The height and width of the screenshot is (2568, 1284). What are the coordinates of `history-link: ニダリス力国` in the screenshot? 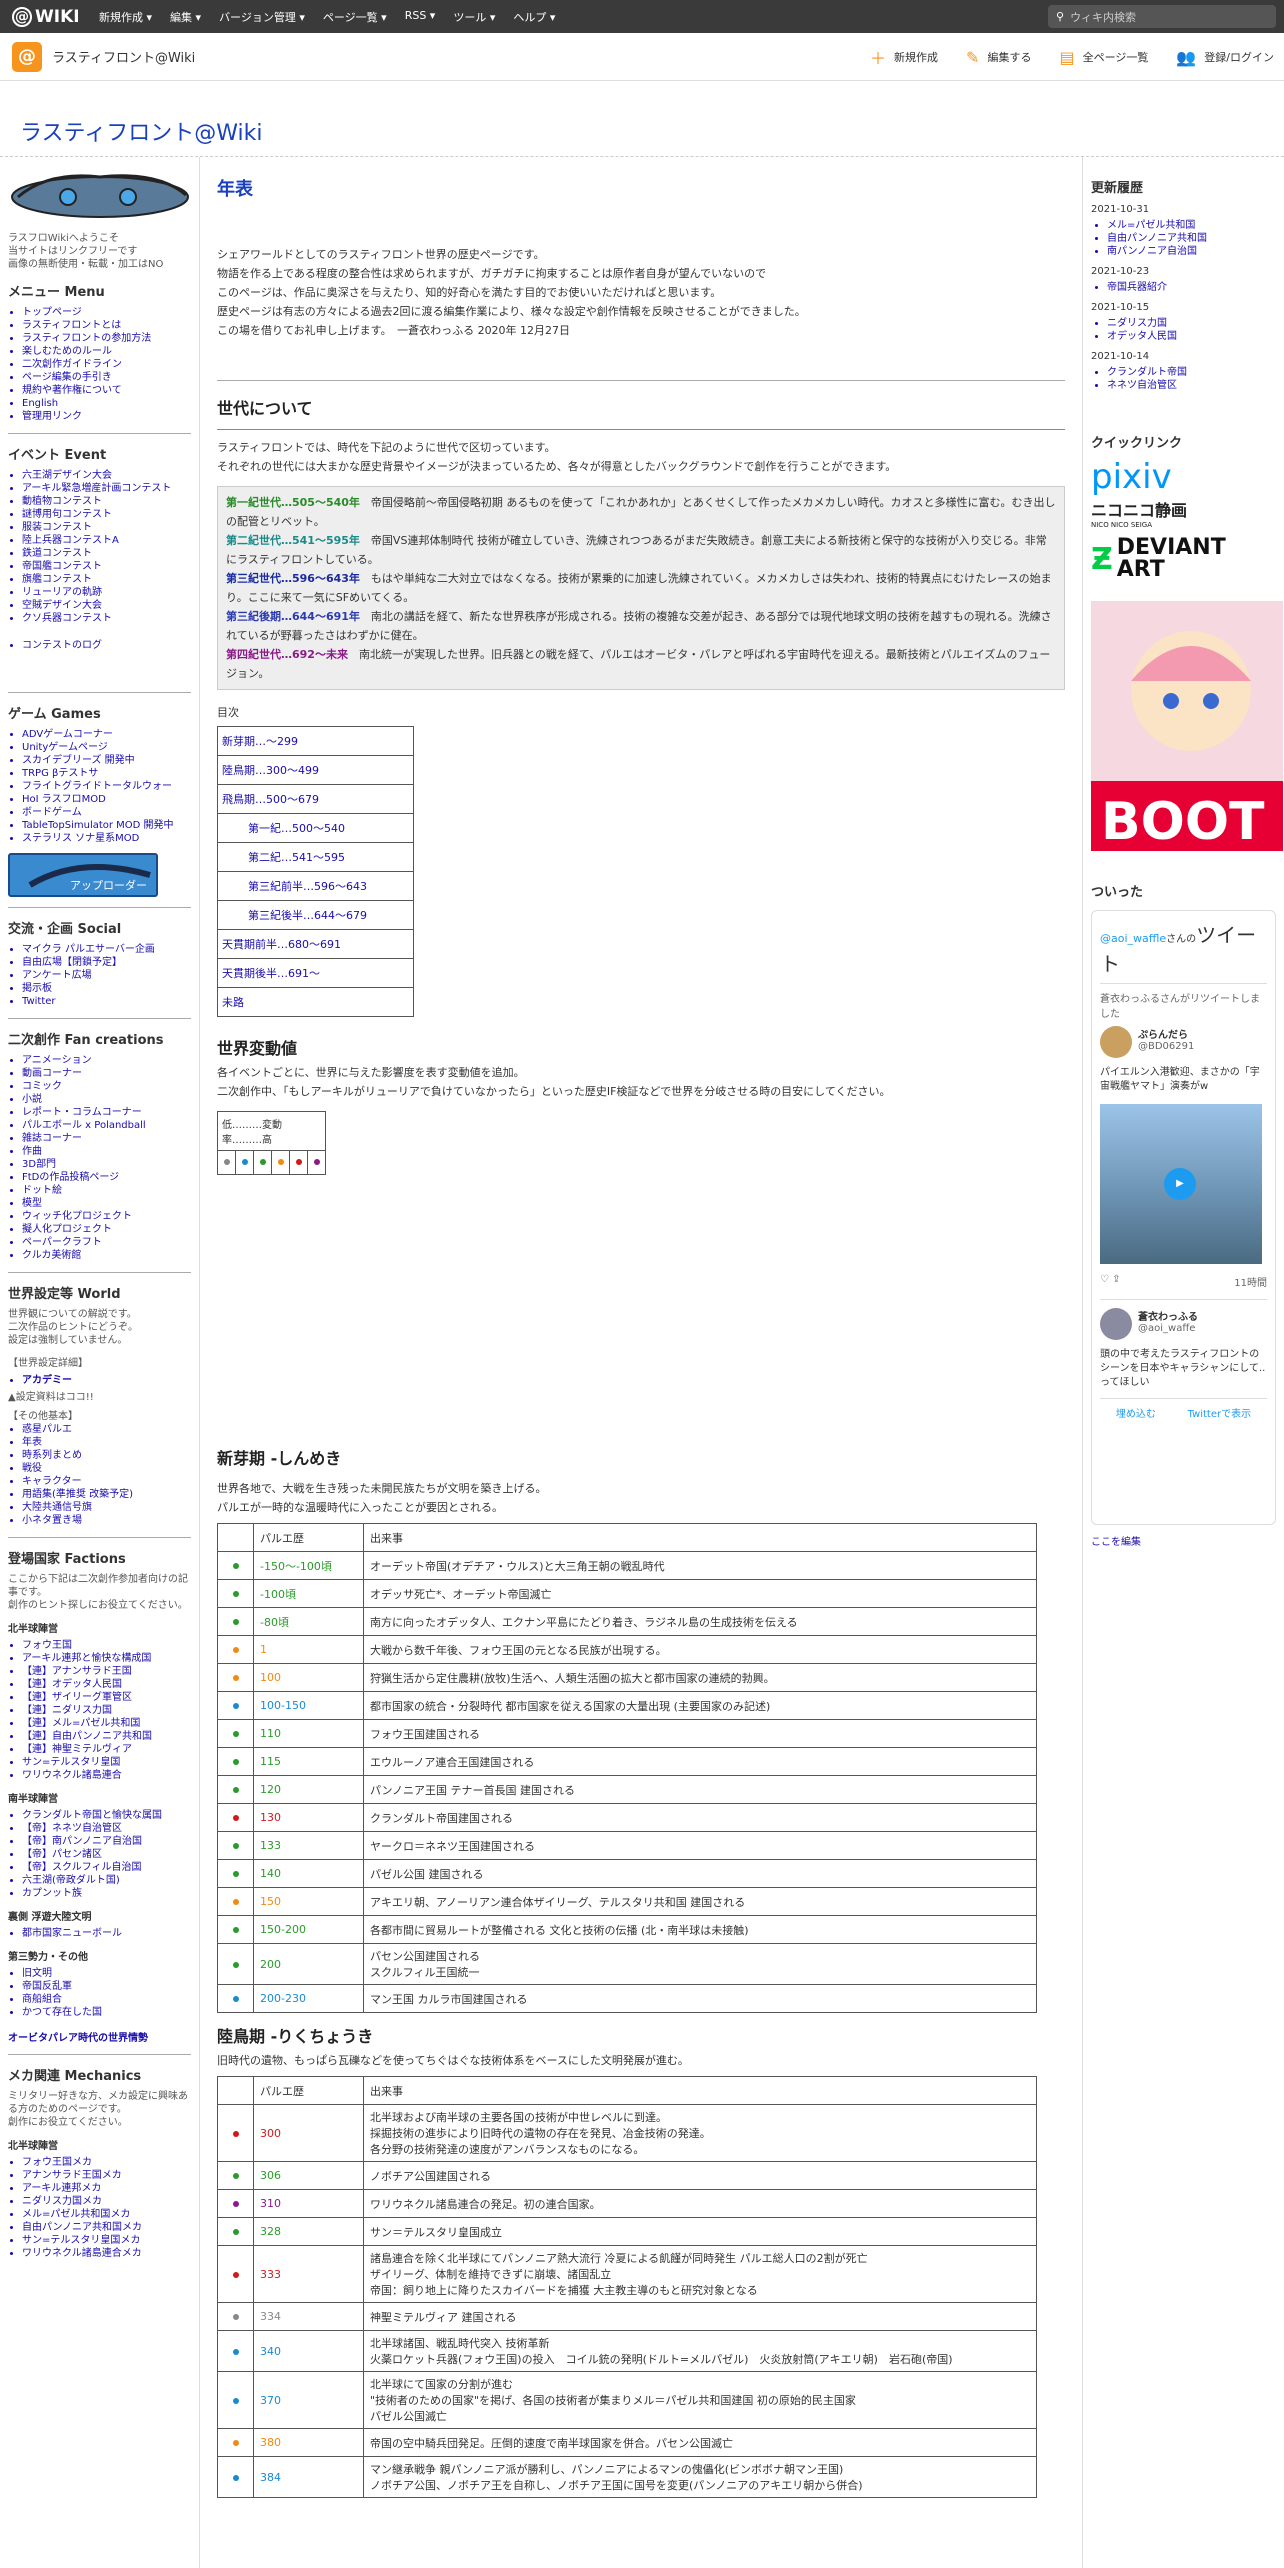 It's located at (1137, 323).